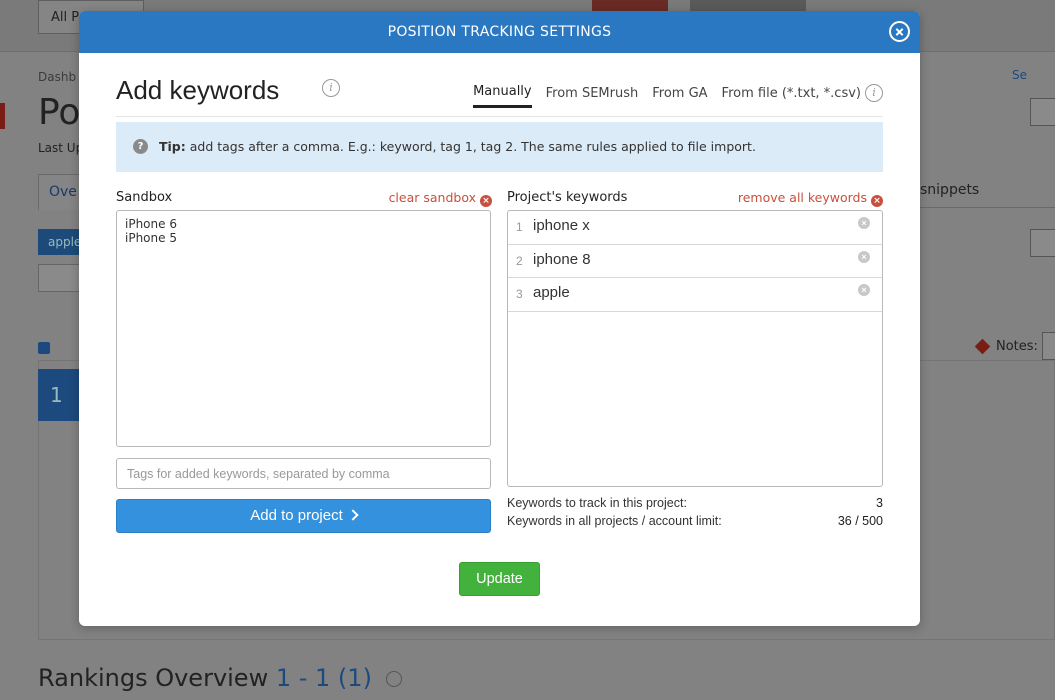 The width and height of the screenshot is (1055, 700). What do you see at coordinates (877, 201) in the screenshot?
I see `remove-icon: ×` at bounding box center [877, 201].